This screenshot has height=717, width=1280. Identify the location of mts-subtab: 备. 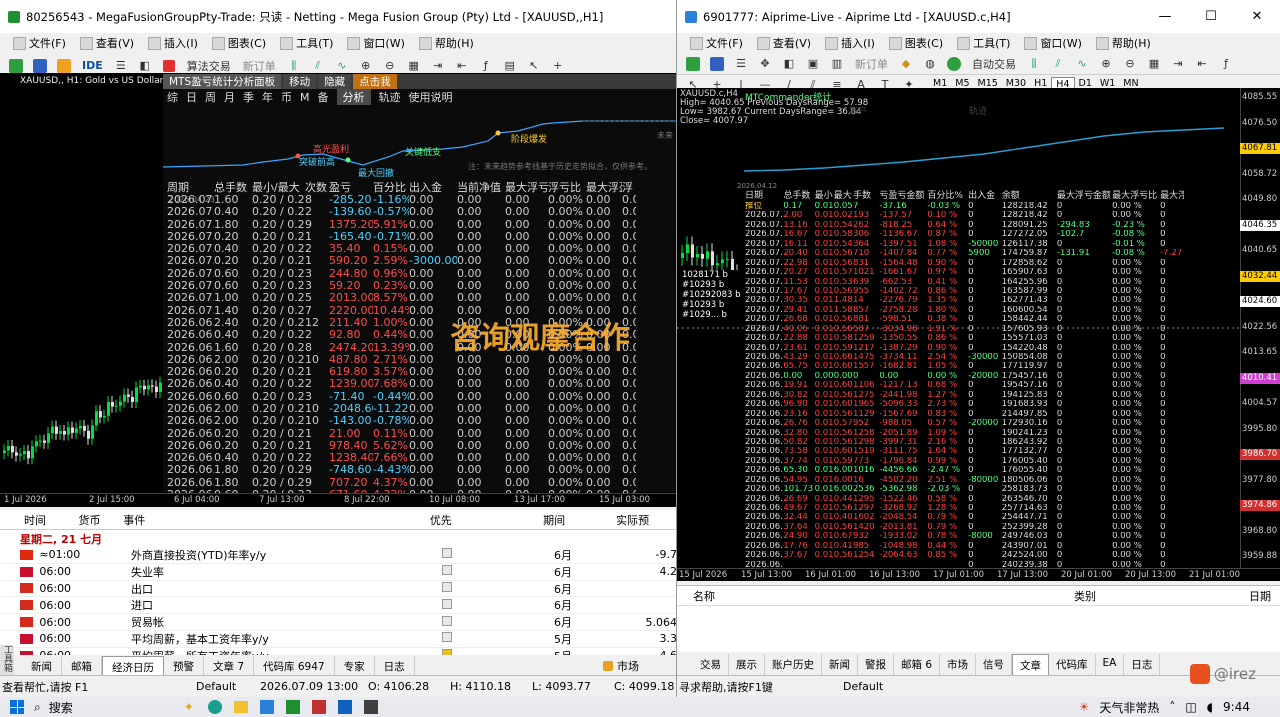
(323, 97).